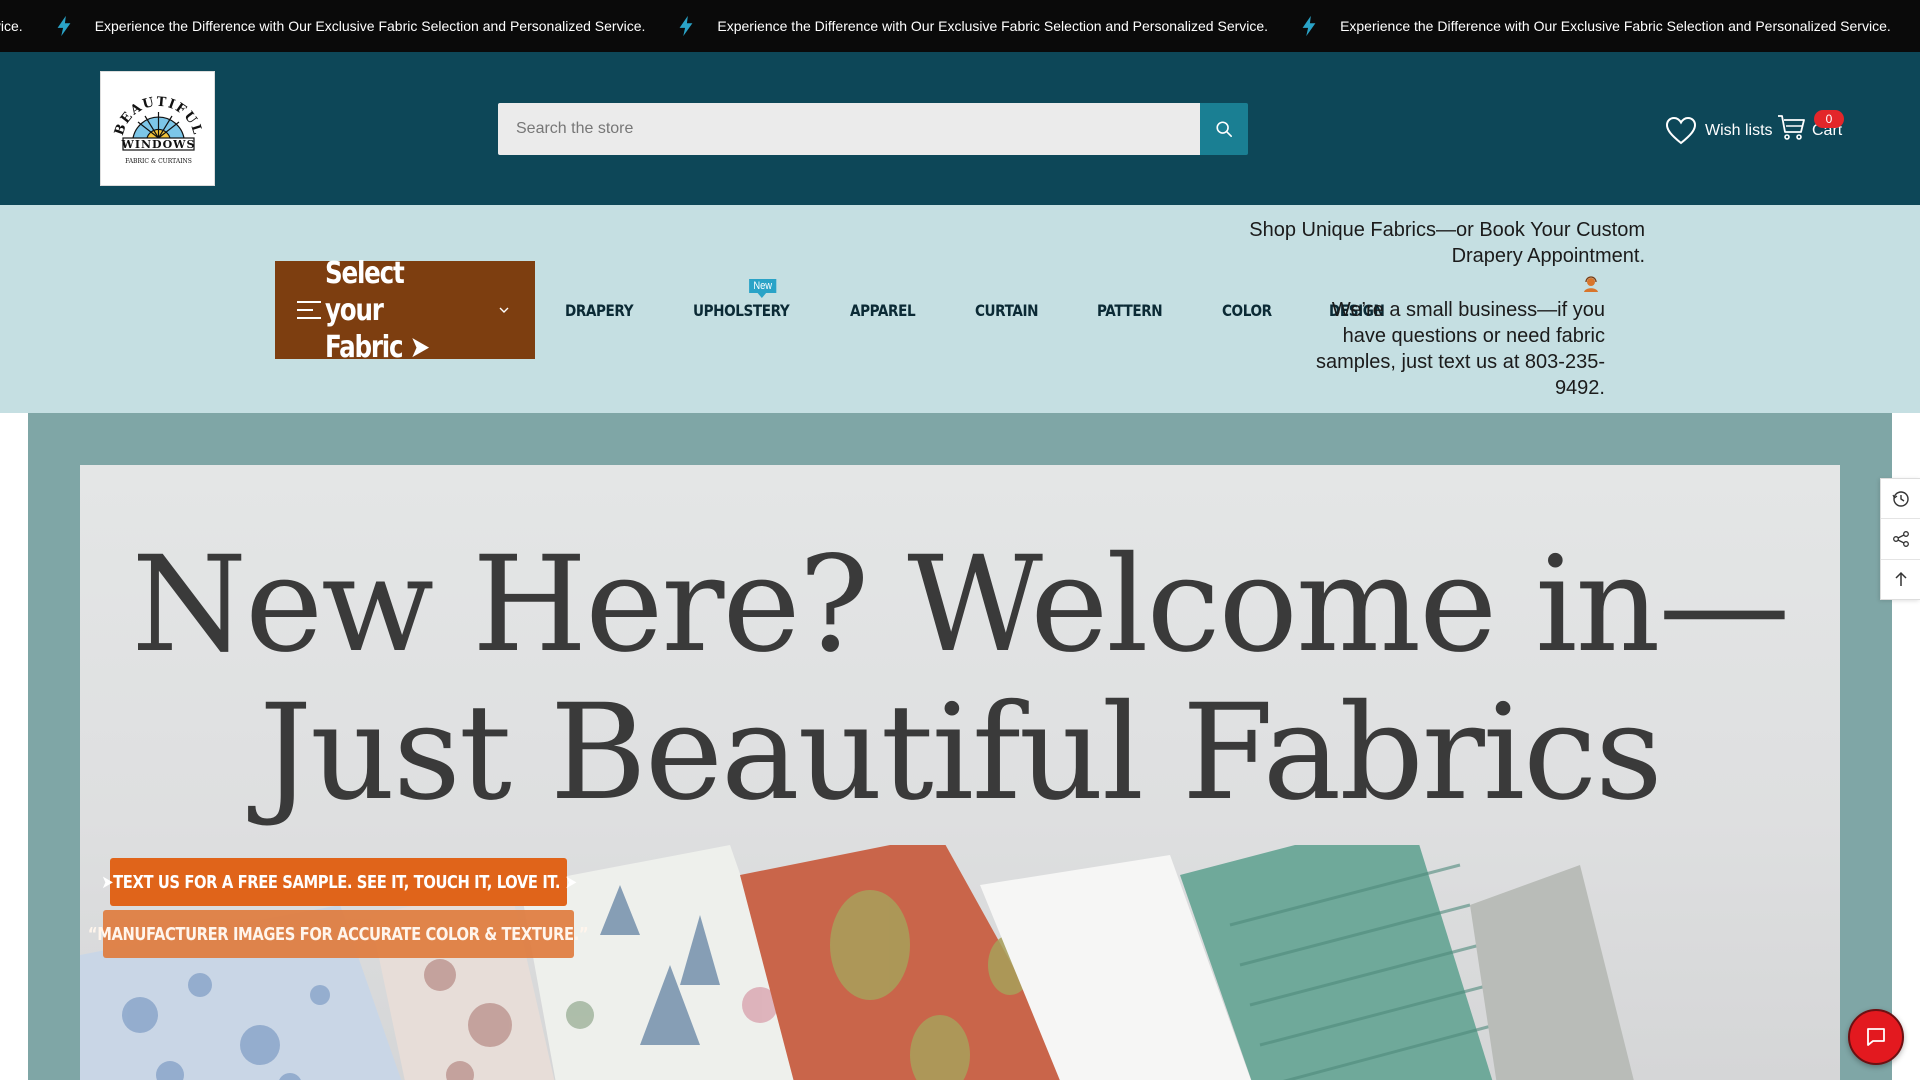 The width and height of the screenshot is (1920, 1080). What do you see at coordinates (158, 161) in the screenshot?
I see `logo-line3: FABRIC & CURTAINS` at bounding box center [158, 161].